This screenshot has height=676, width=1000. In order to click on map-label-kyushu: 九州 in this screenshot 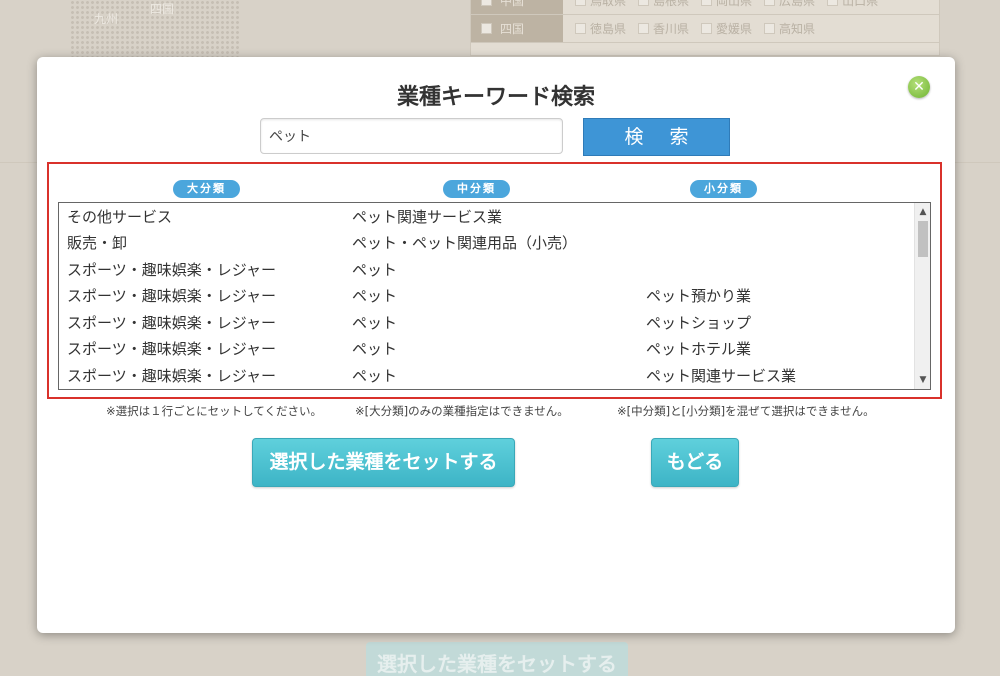, I will do `click(106, 19)`.